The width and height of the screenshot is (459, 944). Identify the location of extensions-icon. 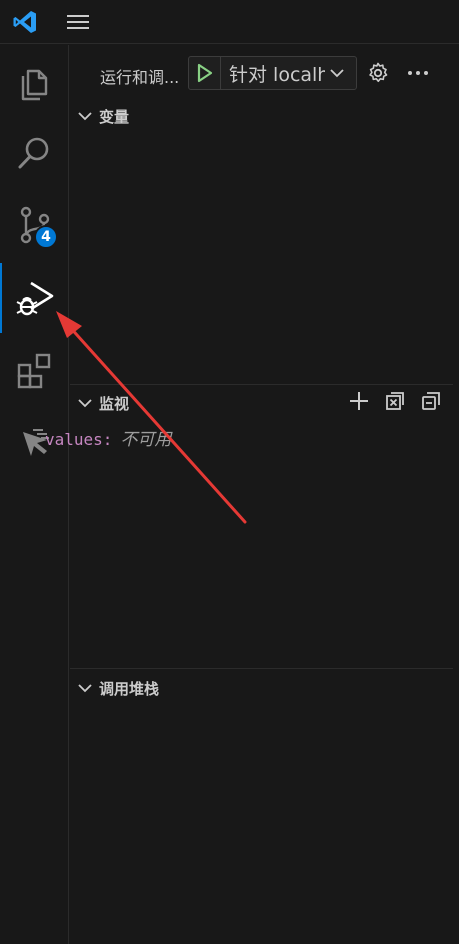
(33, 371).